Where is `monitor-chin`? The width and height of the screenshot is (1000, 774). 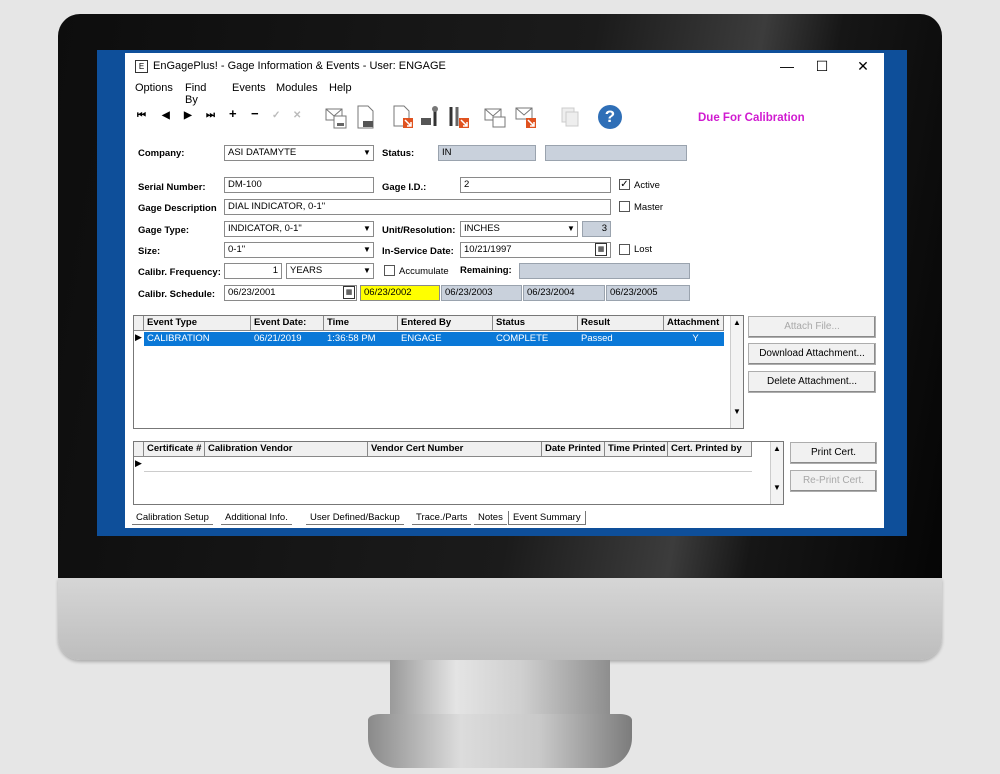
monitor-chin is located at coordinates (500, 619).